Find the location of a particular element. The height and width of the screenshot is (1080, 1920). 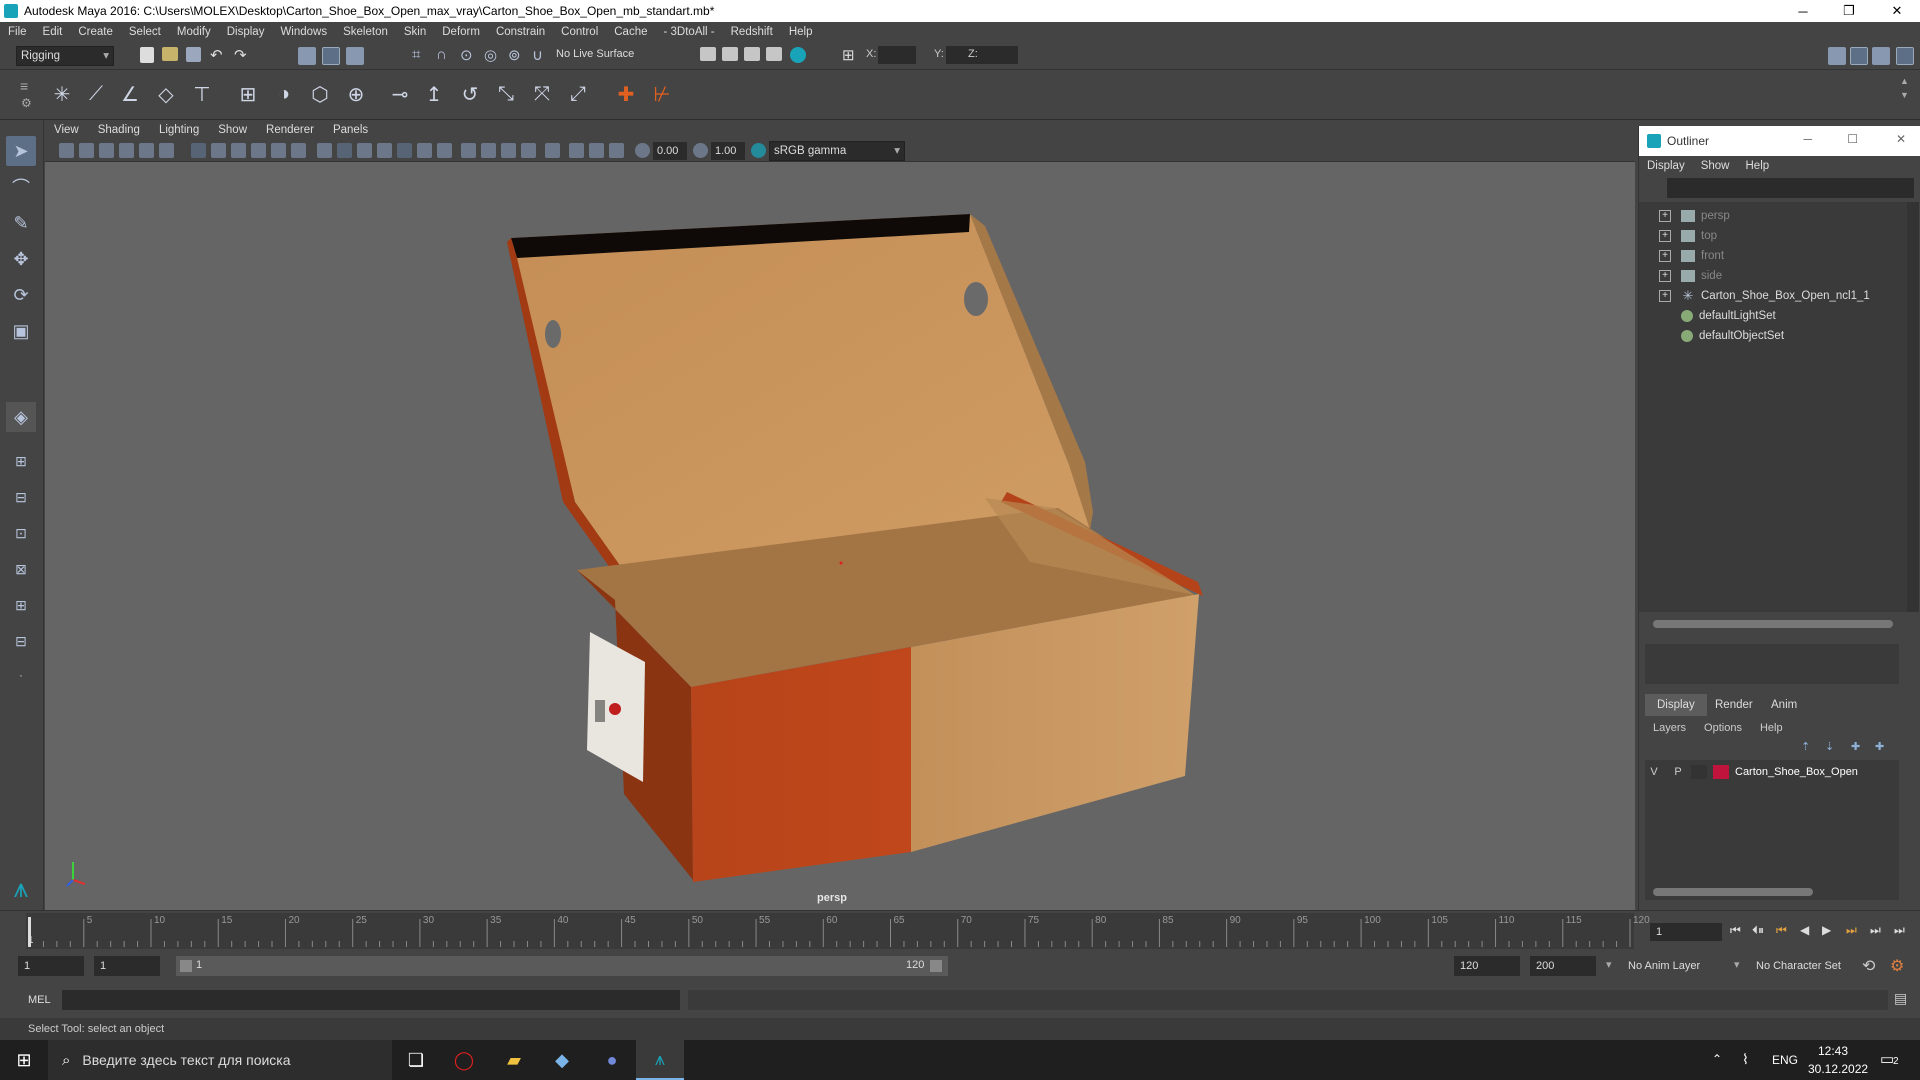

orient-constraint-icon: ⤡ is located at coordinates (506, 94).